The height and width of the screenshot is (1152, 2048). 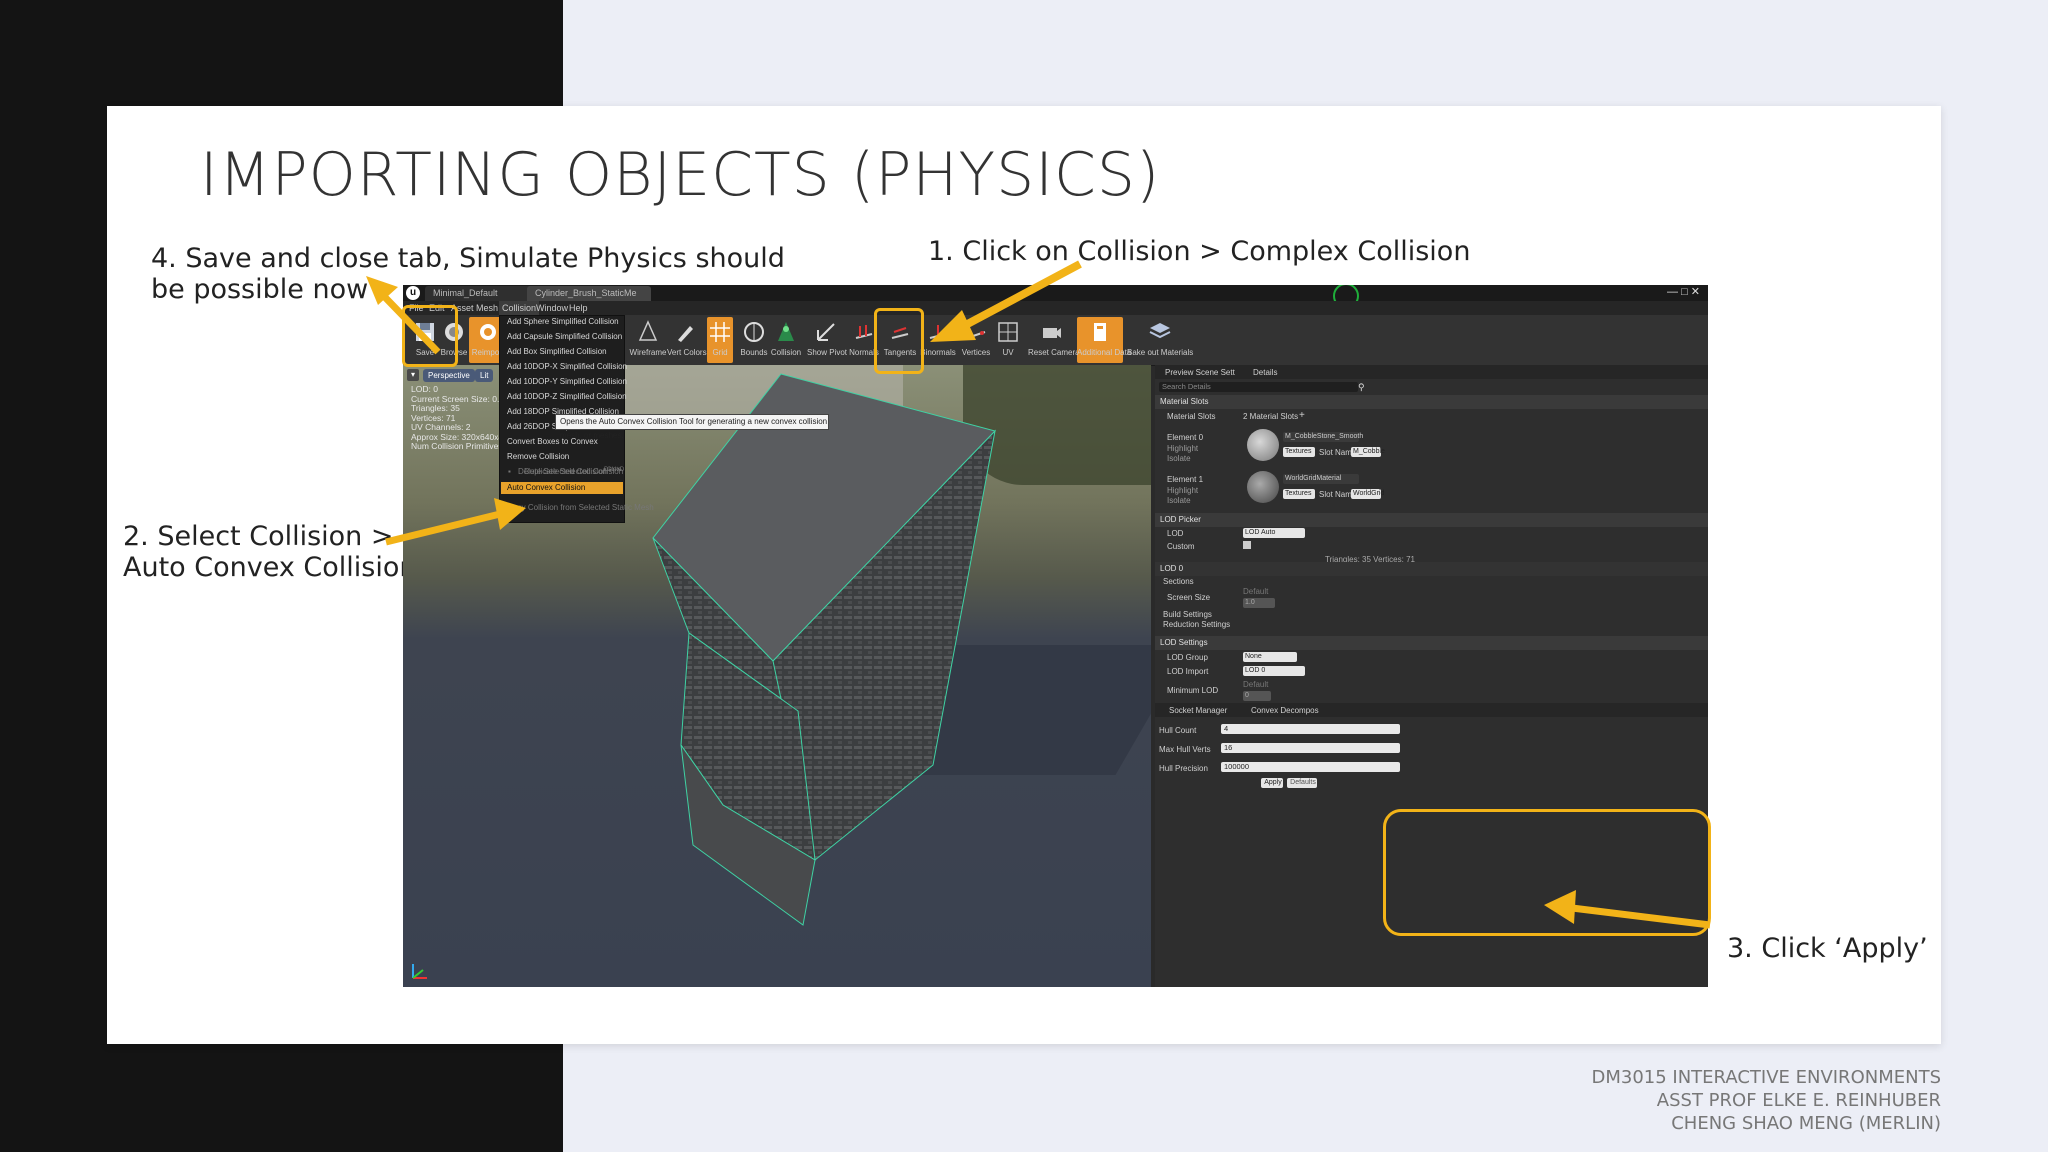 I want to click on collision-button: Collision, so click(x=786, y=340).